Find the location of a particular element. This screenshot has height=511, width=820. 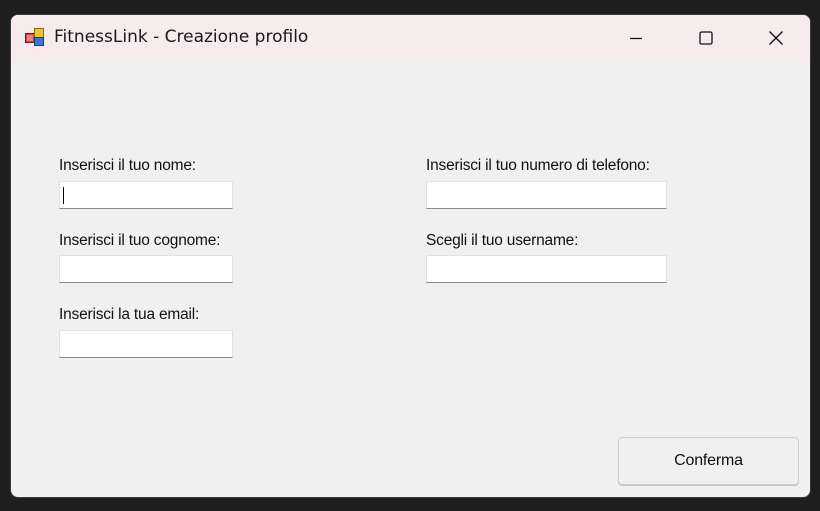

title-bar: FitnessLink - Creazione profilo is located at coordinates (410, 38).